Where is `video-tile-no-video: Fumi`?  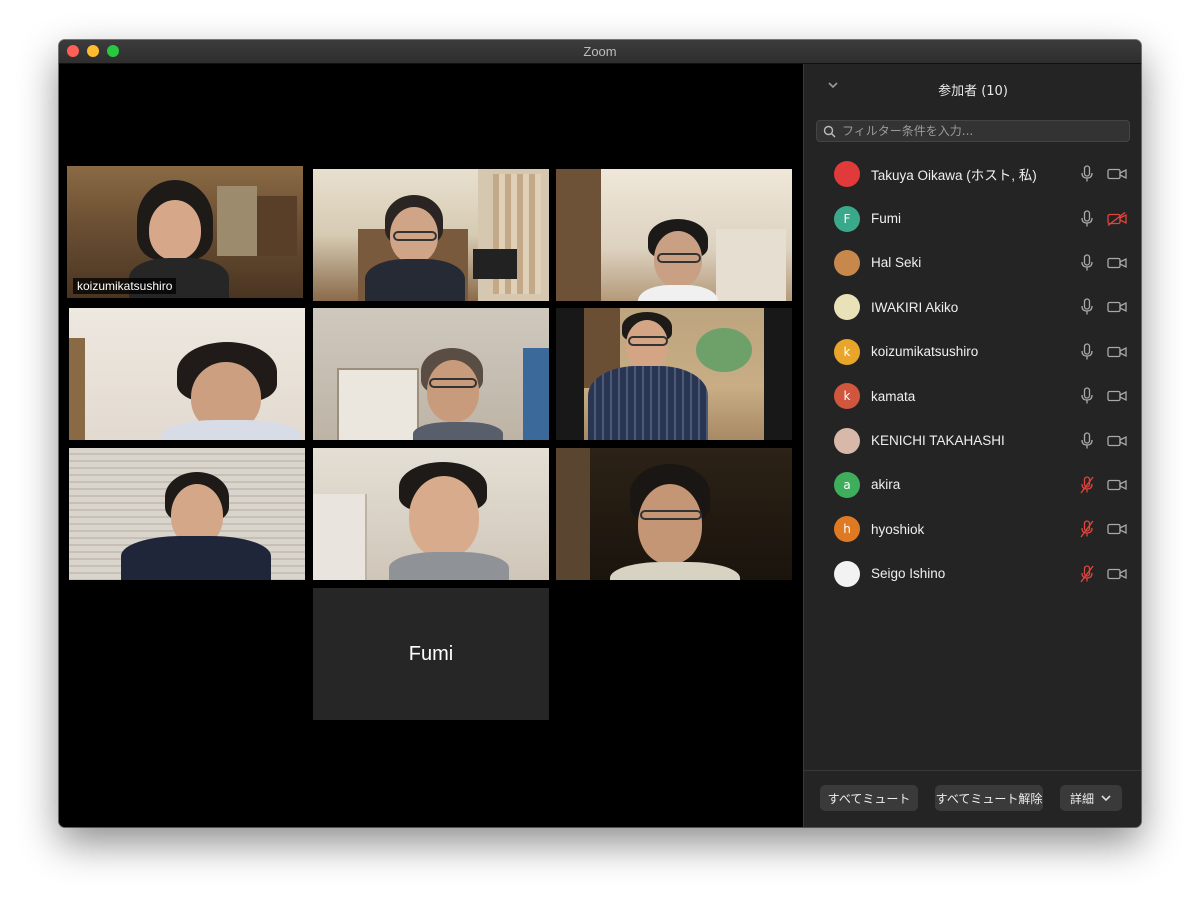 video-tile-no-video: Fumi is located at coordinates (431, 654).